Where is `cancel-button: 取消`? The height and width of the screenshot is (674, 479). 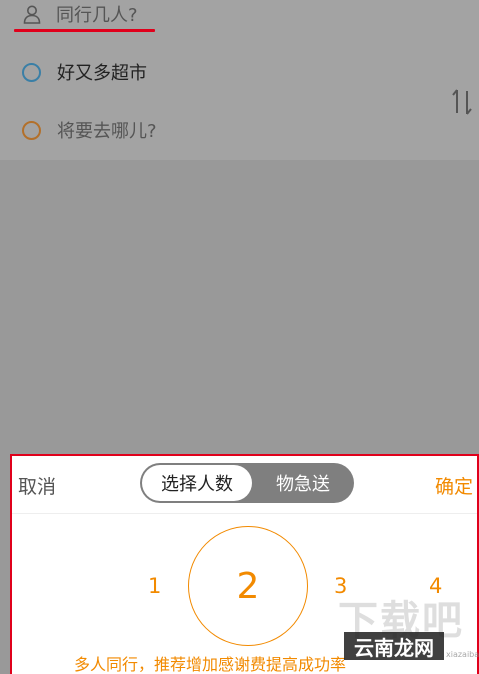
cancel-button: 取消 is located at coordinates (37, 485).